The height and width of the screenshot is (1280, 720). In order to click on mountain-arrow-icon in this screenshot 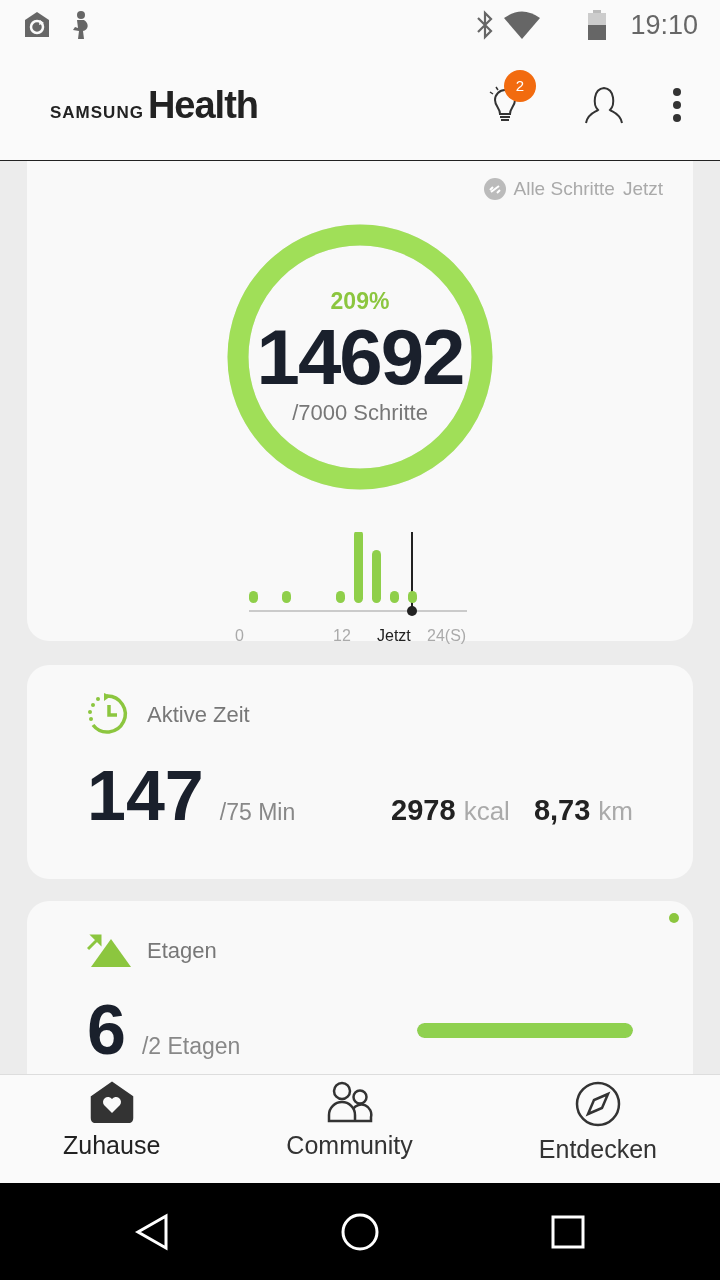, I will do `click(109, 950)`.